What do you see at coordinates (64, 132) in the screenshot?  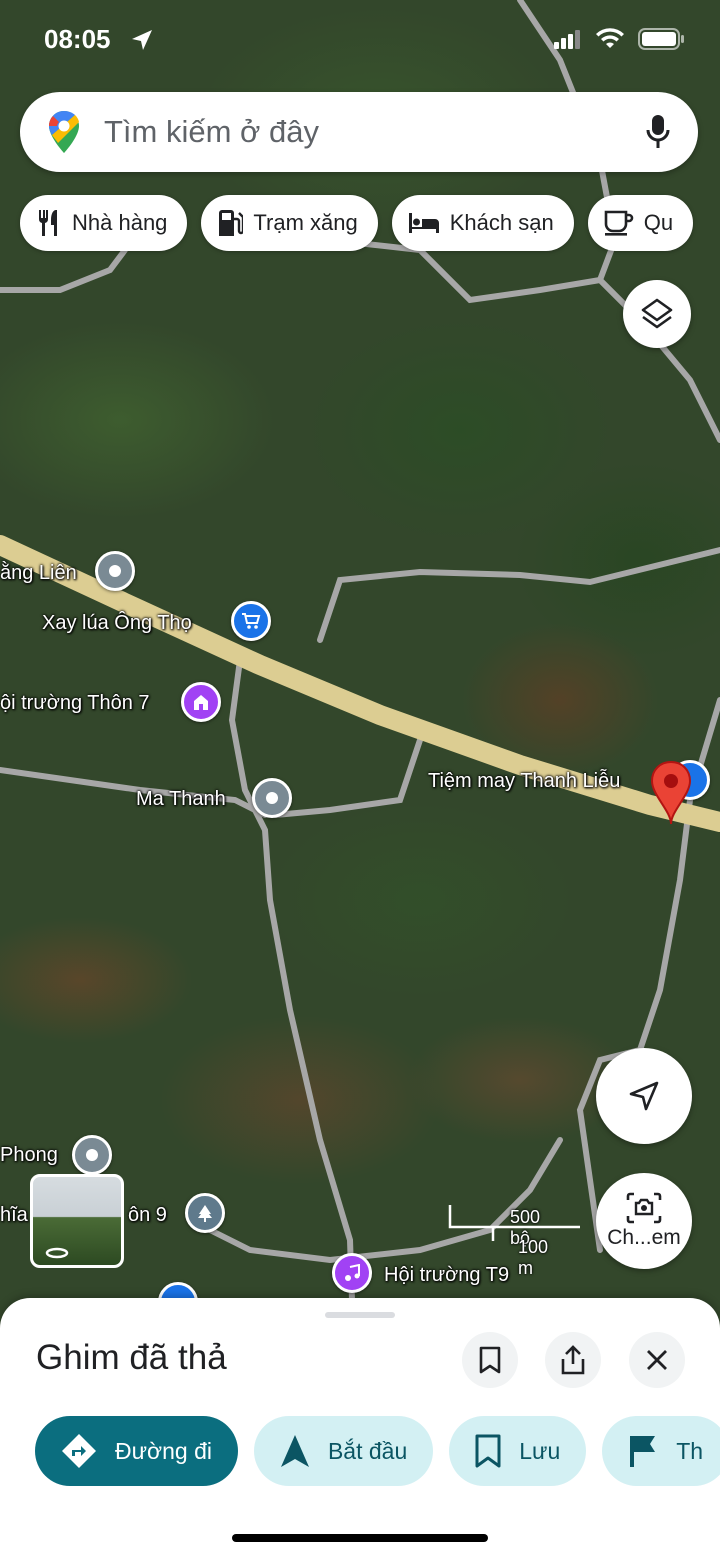 I see `google-maps-logo-icon` at bounding box center [64, 132].